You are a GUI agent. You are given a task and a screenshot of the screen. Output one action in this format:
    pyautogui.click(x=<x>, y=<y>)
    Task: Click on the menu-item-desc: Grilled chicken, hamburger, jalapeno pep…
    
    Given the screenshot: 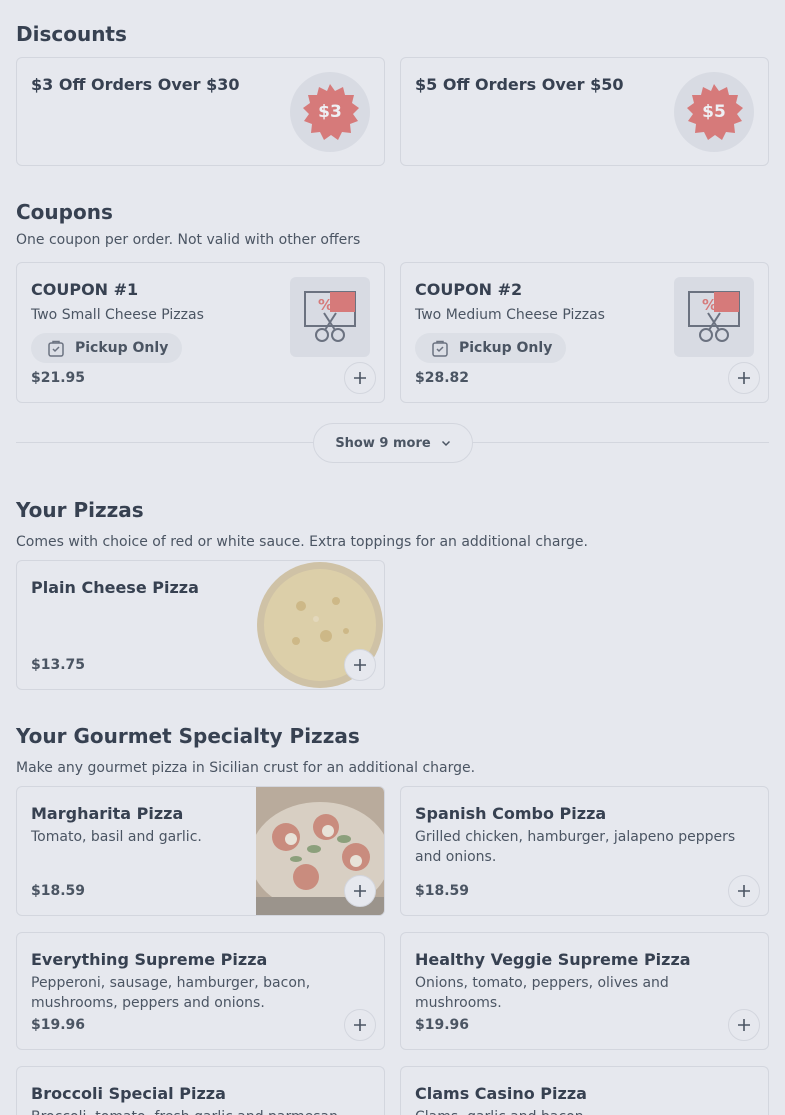 What is the action you would take?
    pyautogui.click(x=575, y=847)
    